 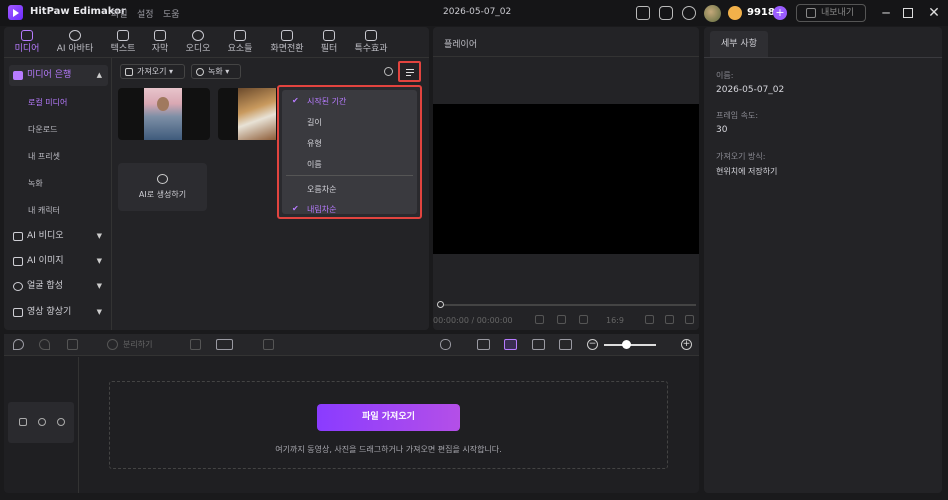 I want to click on sort-option-length: 길이, so click(x=314, y=122).